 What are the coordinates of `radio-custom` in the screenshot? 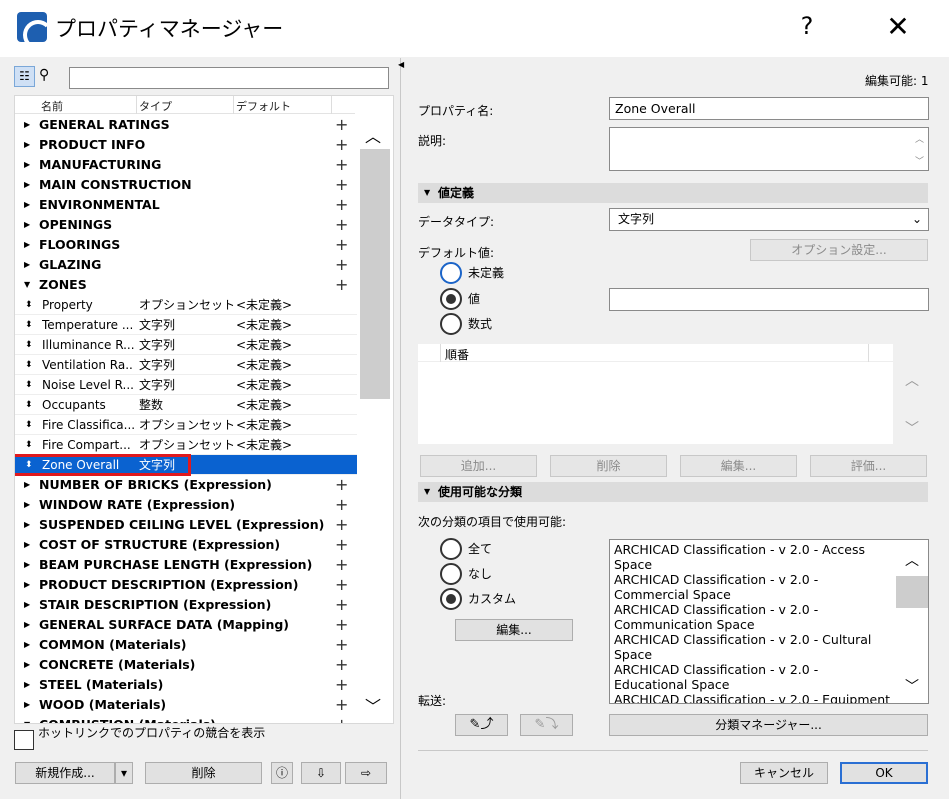 It's located at (451, 599).